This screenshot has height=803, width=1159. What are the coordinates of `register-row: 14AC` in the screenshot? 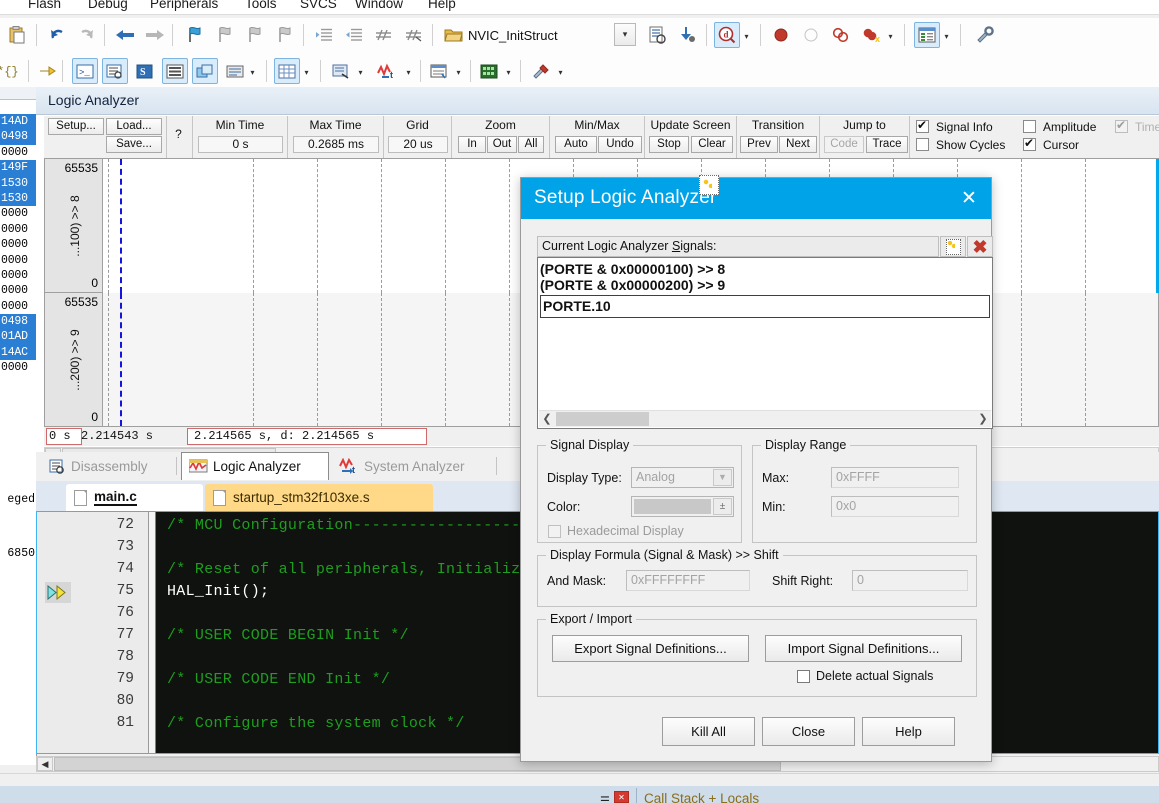 It's located at (18, 352).